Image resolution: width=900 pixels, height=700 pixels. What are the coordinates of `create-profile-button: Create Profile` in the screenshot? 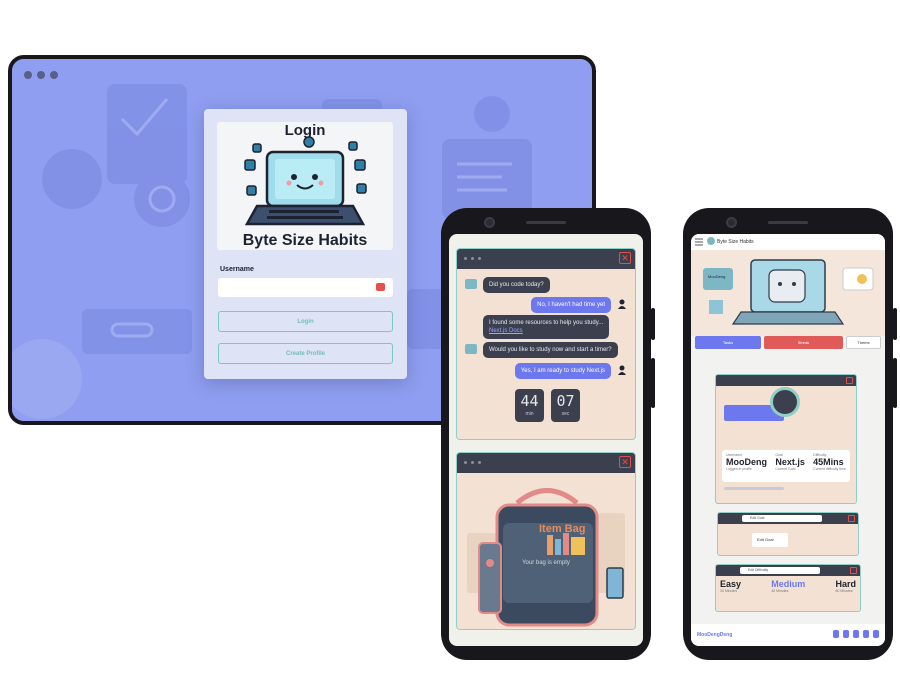 It's located at (305, 353).